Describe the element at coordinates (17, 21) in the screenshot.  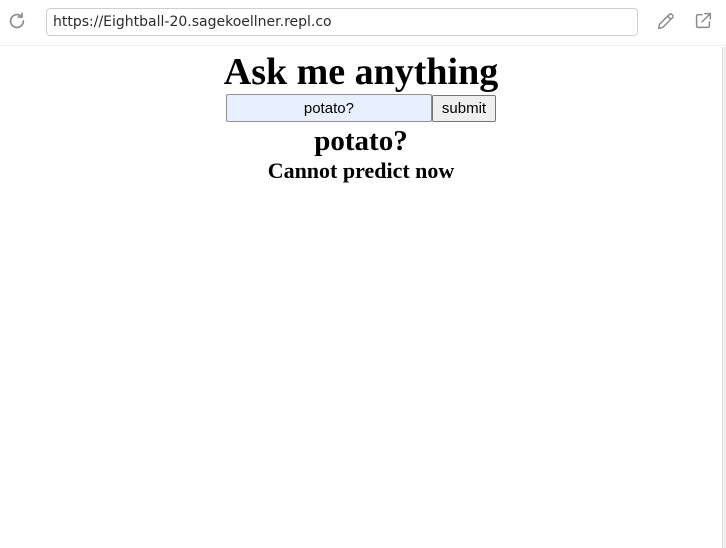
I see `reload-icon` at that location.